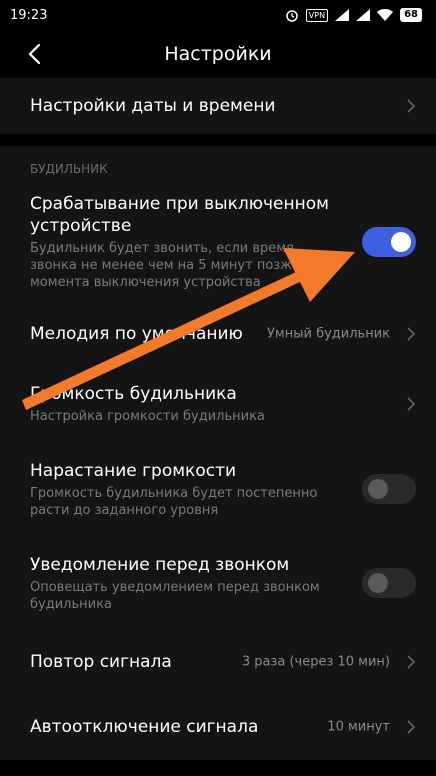  Describe the element at coordinates (358, 727) in the screenshot. I see `auto-off-signal-value: 10 минут` at that location.